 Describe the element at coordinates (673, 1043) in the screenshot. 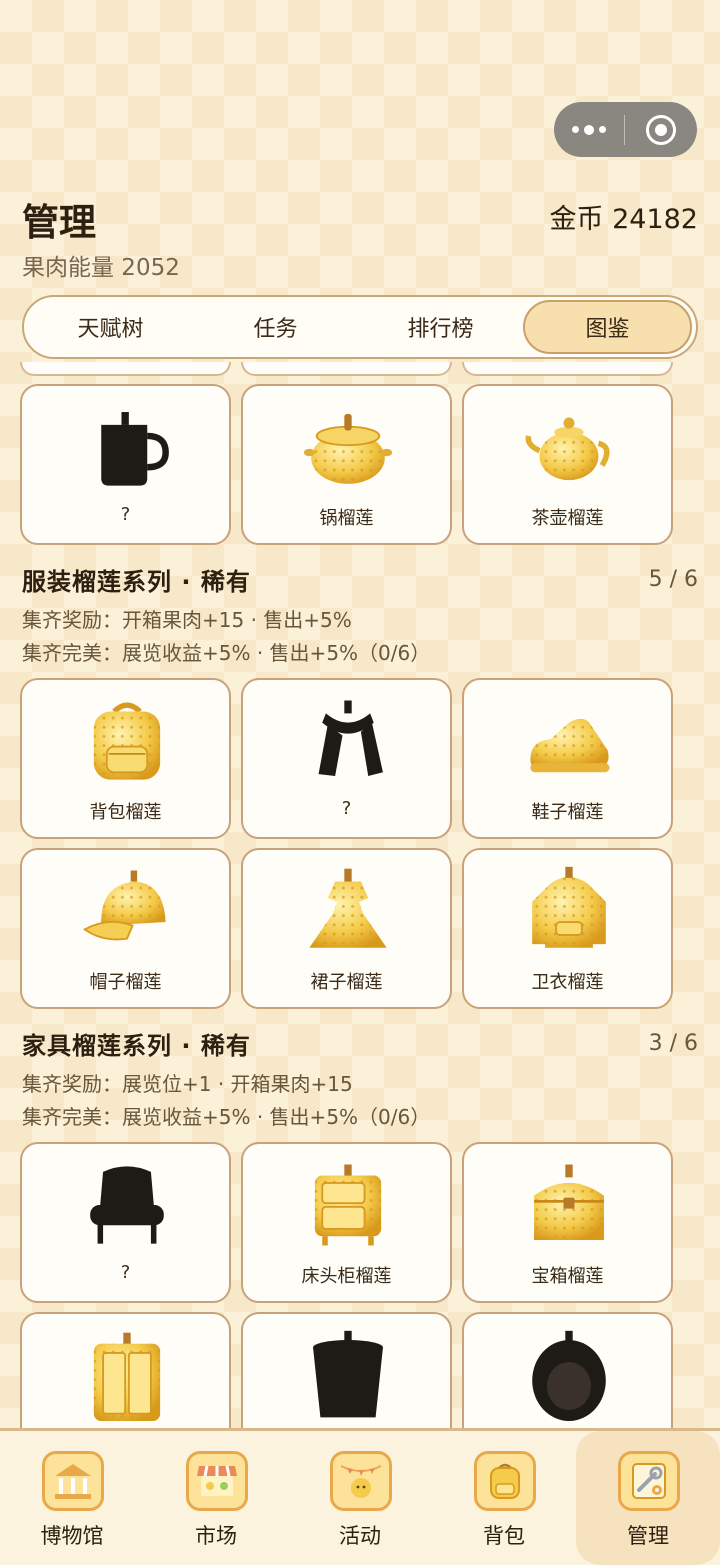

I see `series-progress: 3 / 6` at that location.